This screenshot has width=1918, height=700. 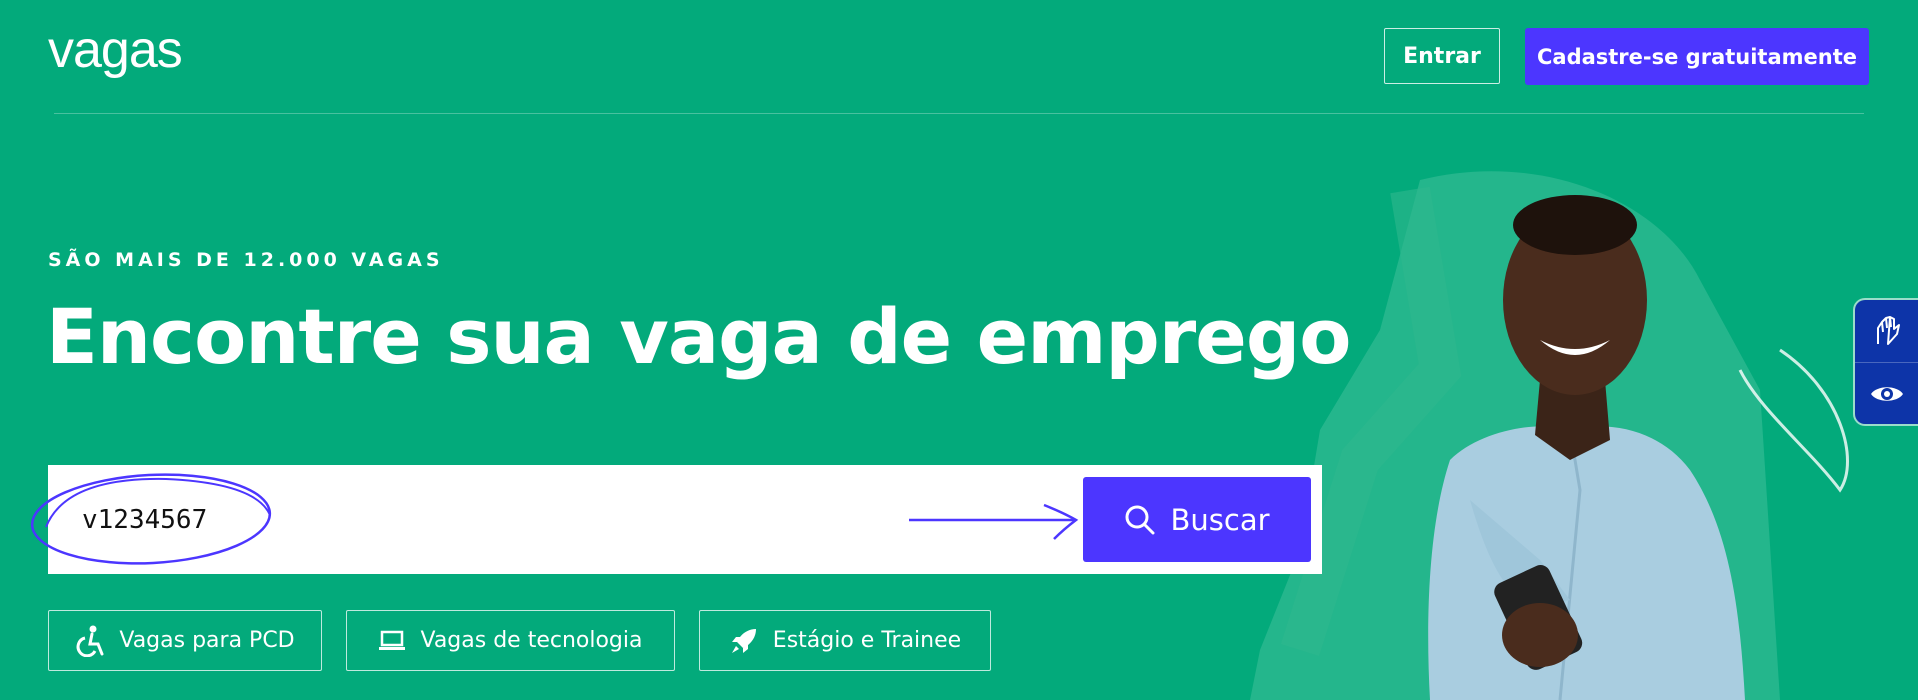 I want to click on accessibility-panel, so click(x=1886, y=362).